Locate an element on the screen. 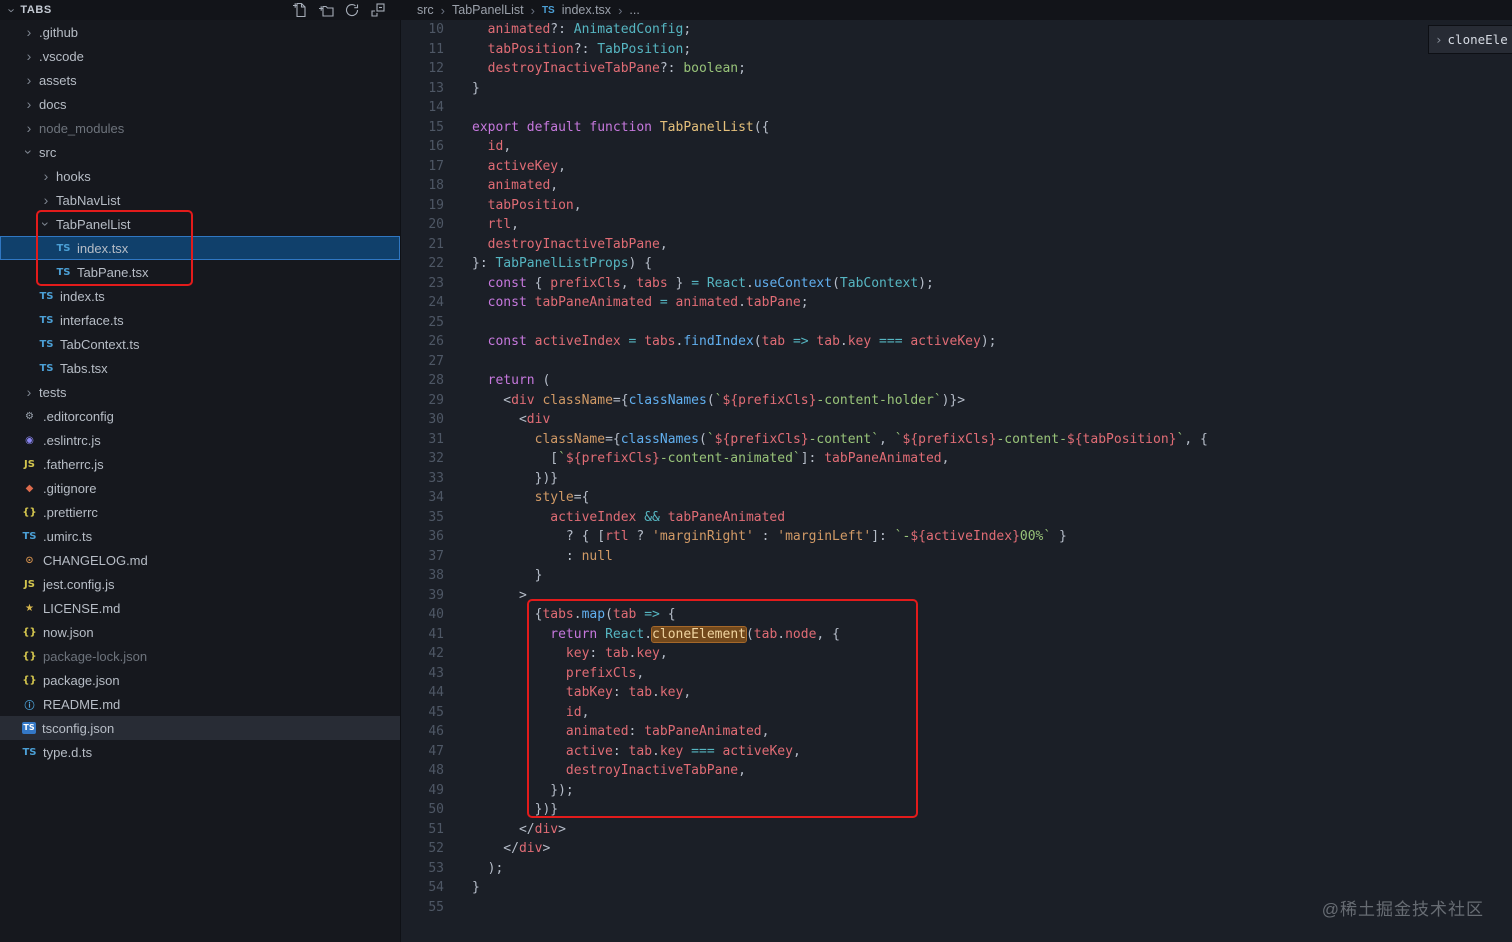  folder-item-TabNavList: › TabNavList is located at coordinates (200, 200).